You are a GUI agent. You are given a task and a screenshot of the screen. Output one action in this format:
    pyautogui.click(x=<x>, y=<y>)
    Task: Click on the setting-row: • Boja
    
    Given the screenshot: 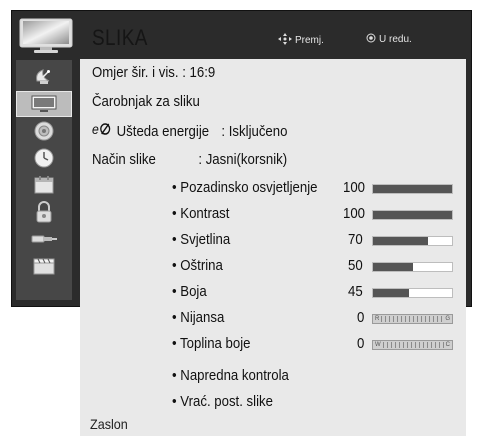 What is the action you would take?
    pyautogui.click(x=189, y=291)
    